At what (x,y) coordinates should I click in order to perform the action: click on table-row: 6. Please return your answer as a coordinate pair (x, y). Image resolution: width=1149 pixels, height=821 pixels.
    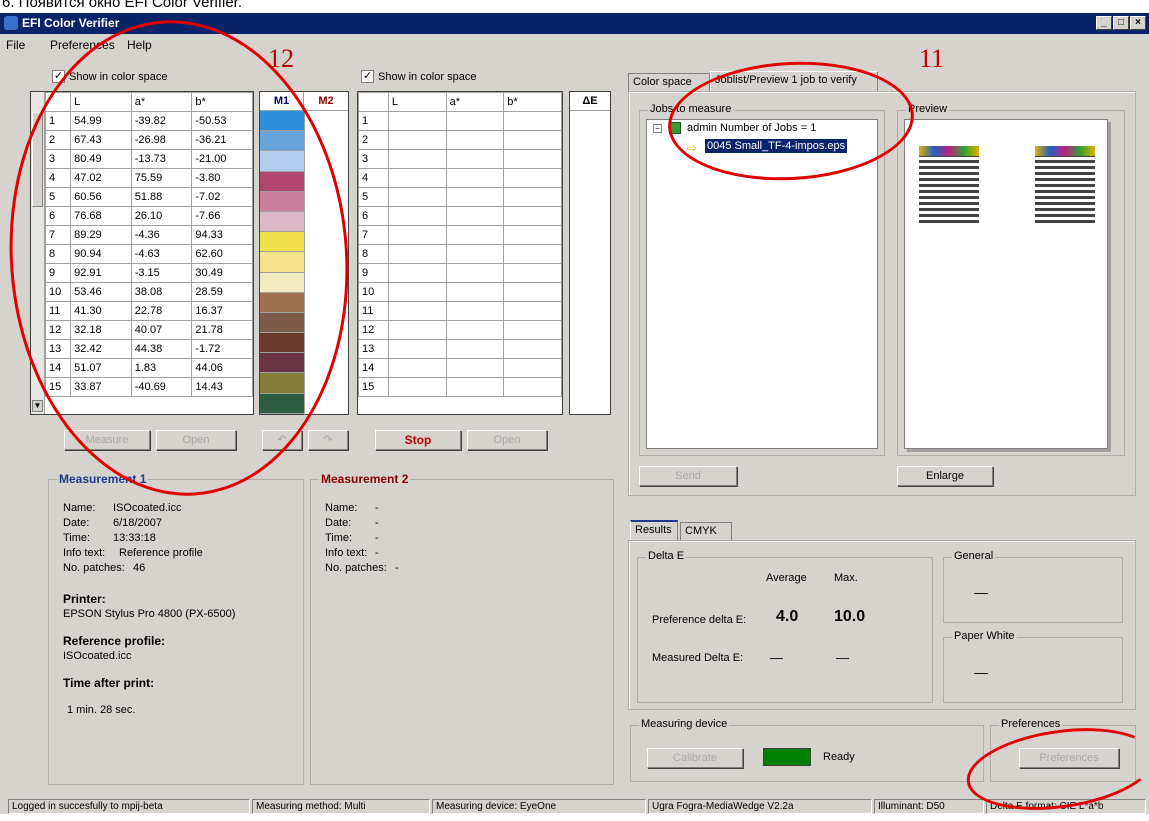
    Looking at the image, I should click on (460, 216).